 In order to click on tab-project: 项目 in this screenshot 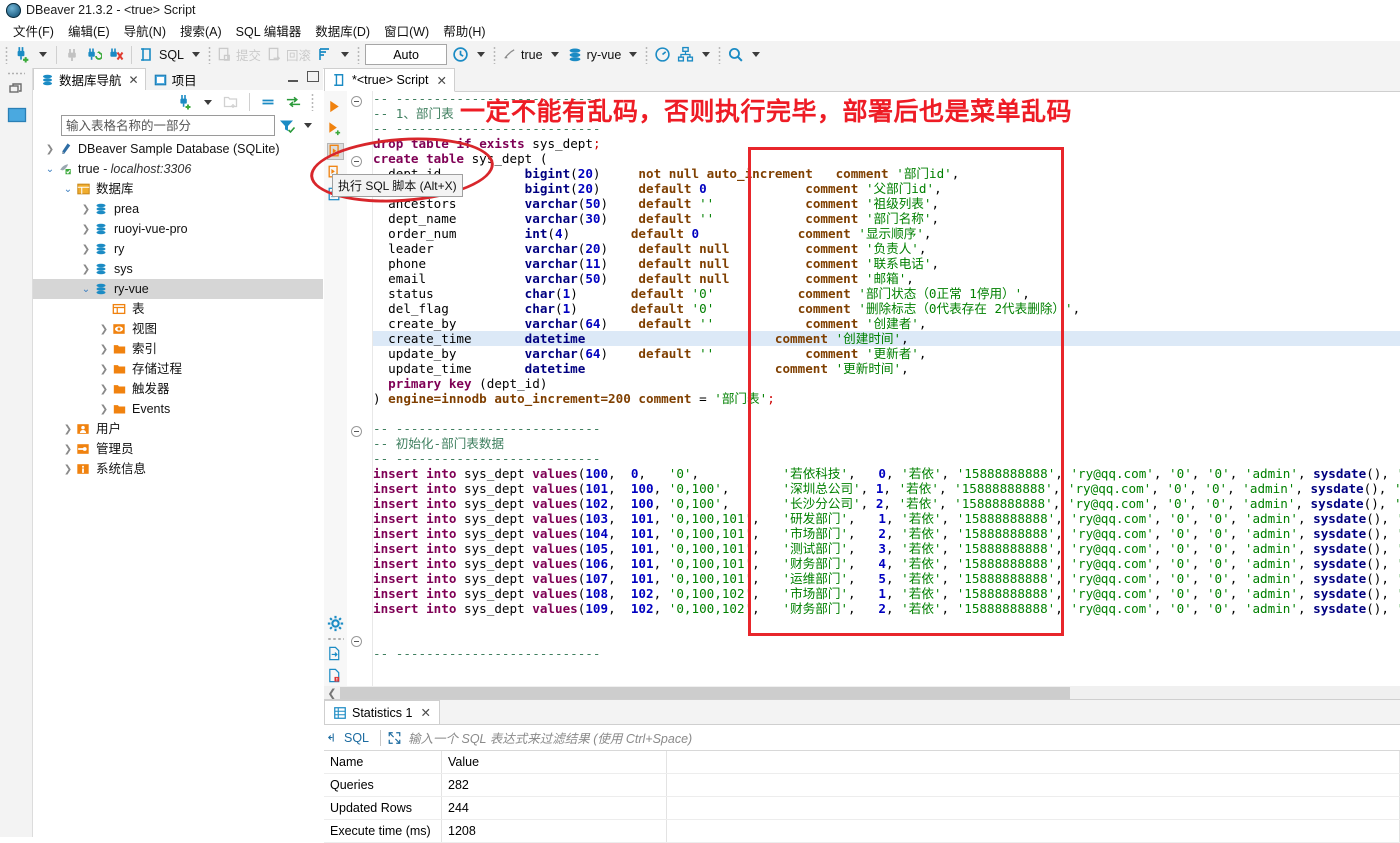, I will do `click(175, 79)`.